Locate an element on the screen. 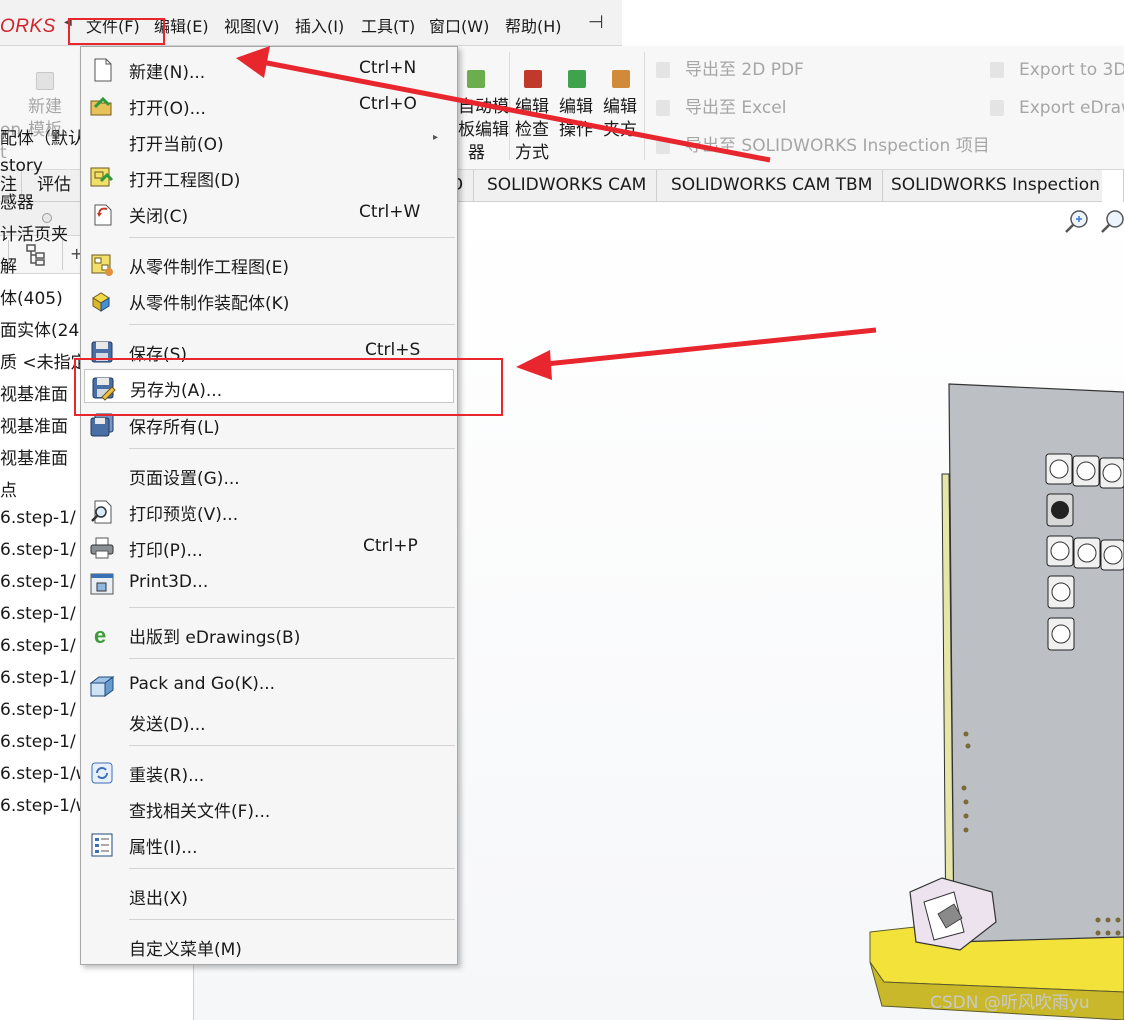 The width and height of the screenshot is (1124, 1020). export-edrawings-icon is located at coordinates (997, 108).